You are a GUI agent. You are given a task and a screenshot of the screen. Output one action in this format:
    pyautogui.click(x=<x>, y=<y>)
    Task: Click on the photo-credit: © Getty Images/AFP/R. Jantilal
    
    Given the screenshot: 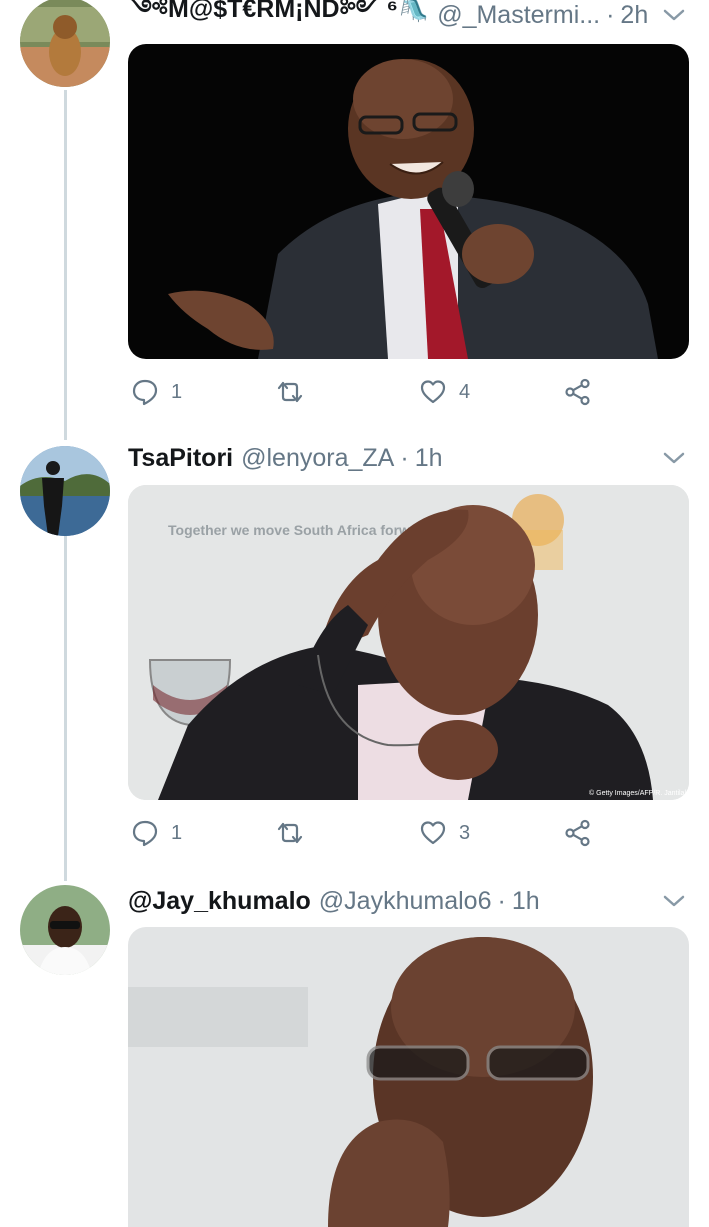 What is the action you would take?
    pyautogui.click(x=637, y=793)
    